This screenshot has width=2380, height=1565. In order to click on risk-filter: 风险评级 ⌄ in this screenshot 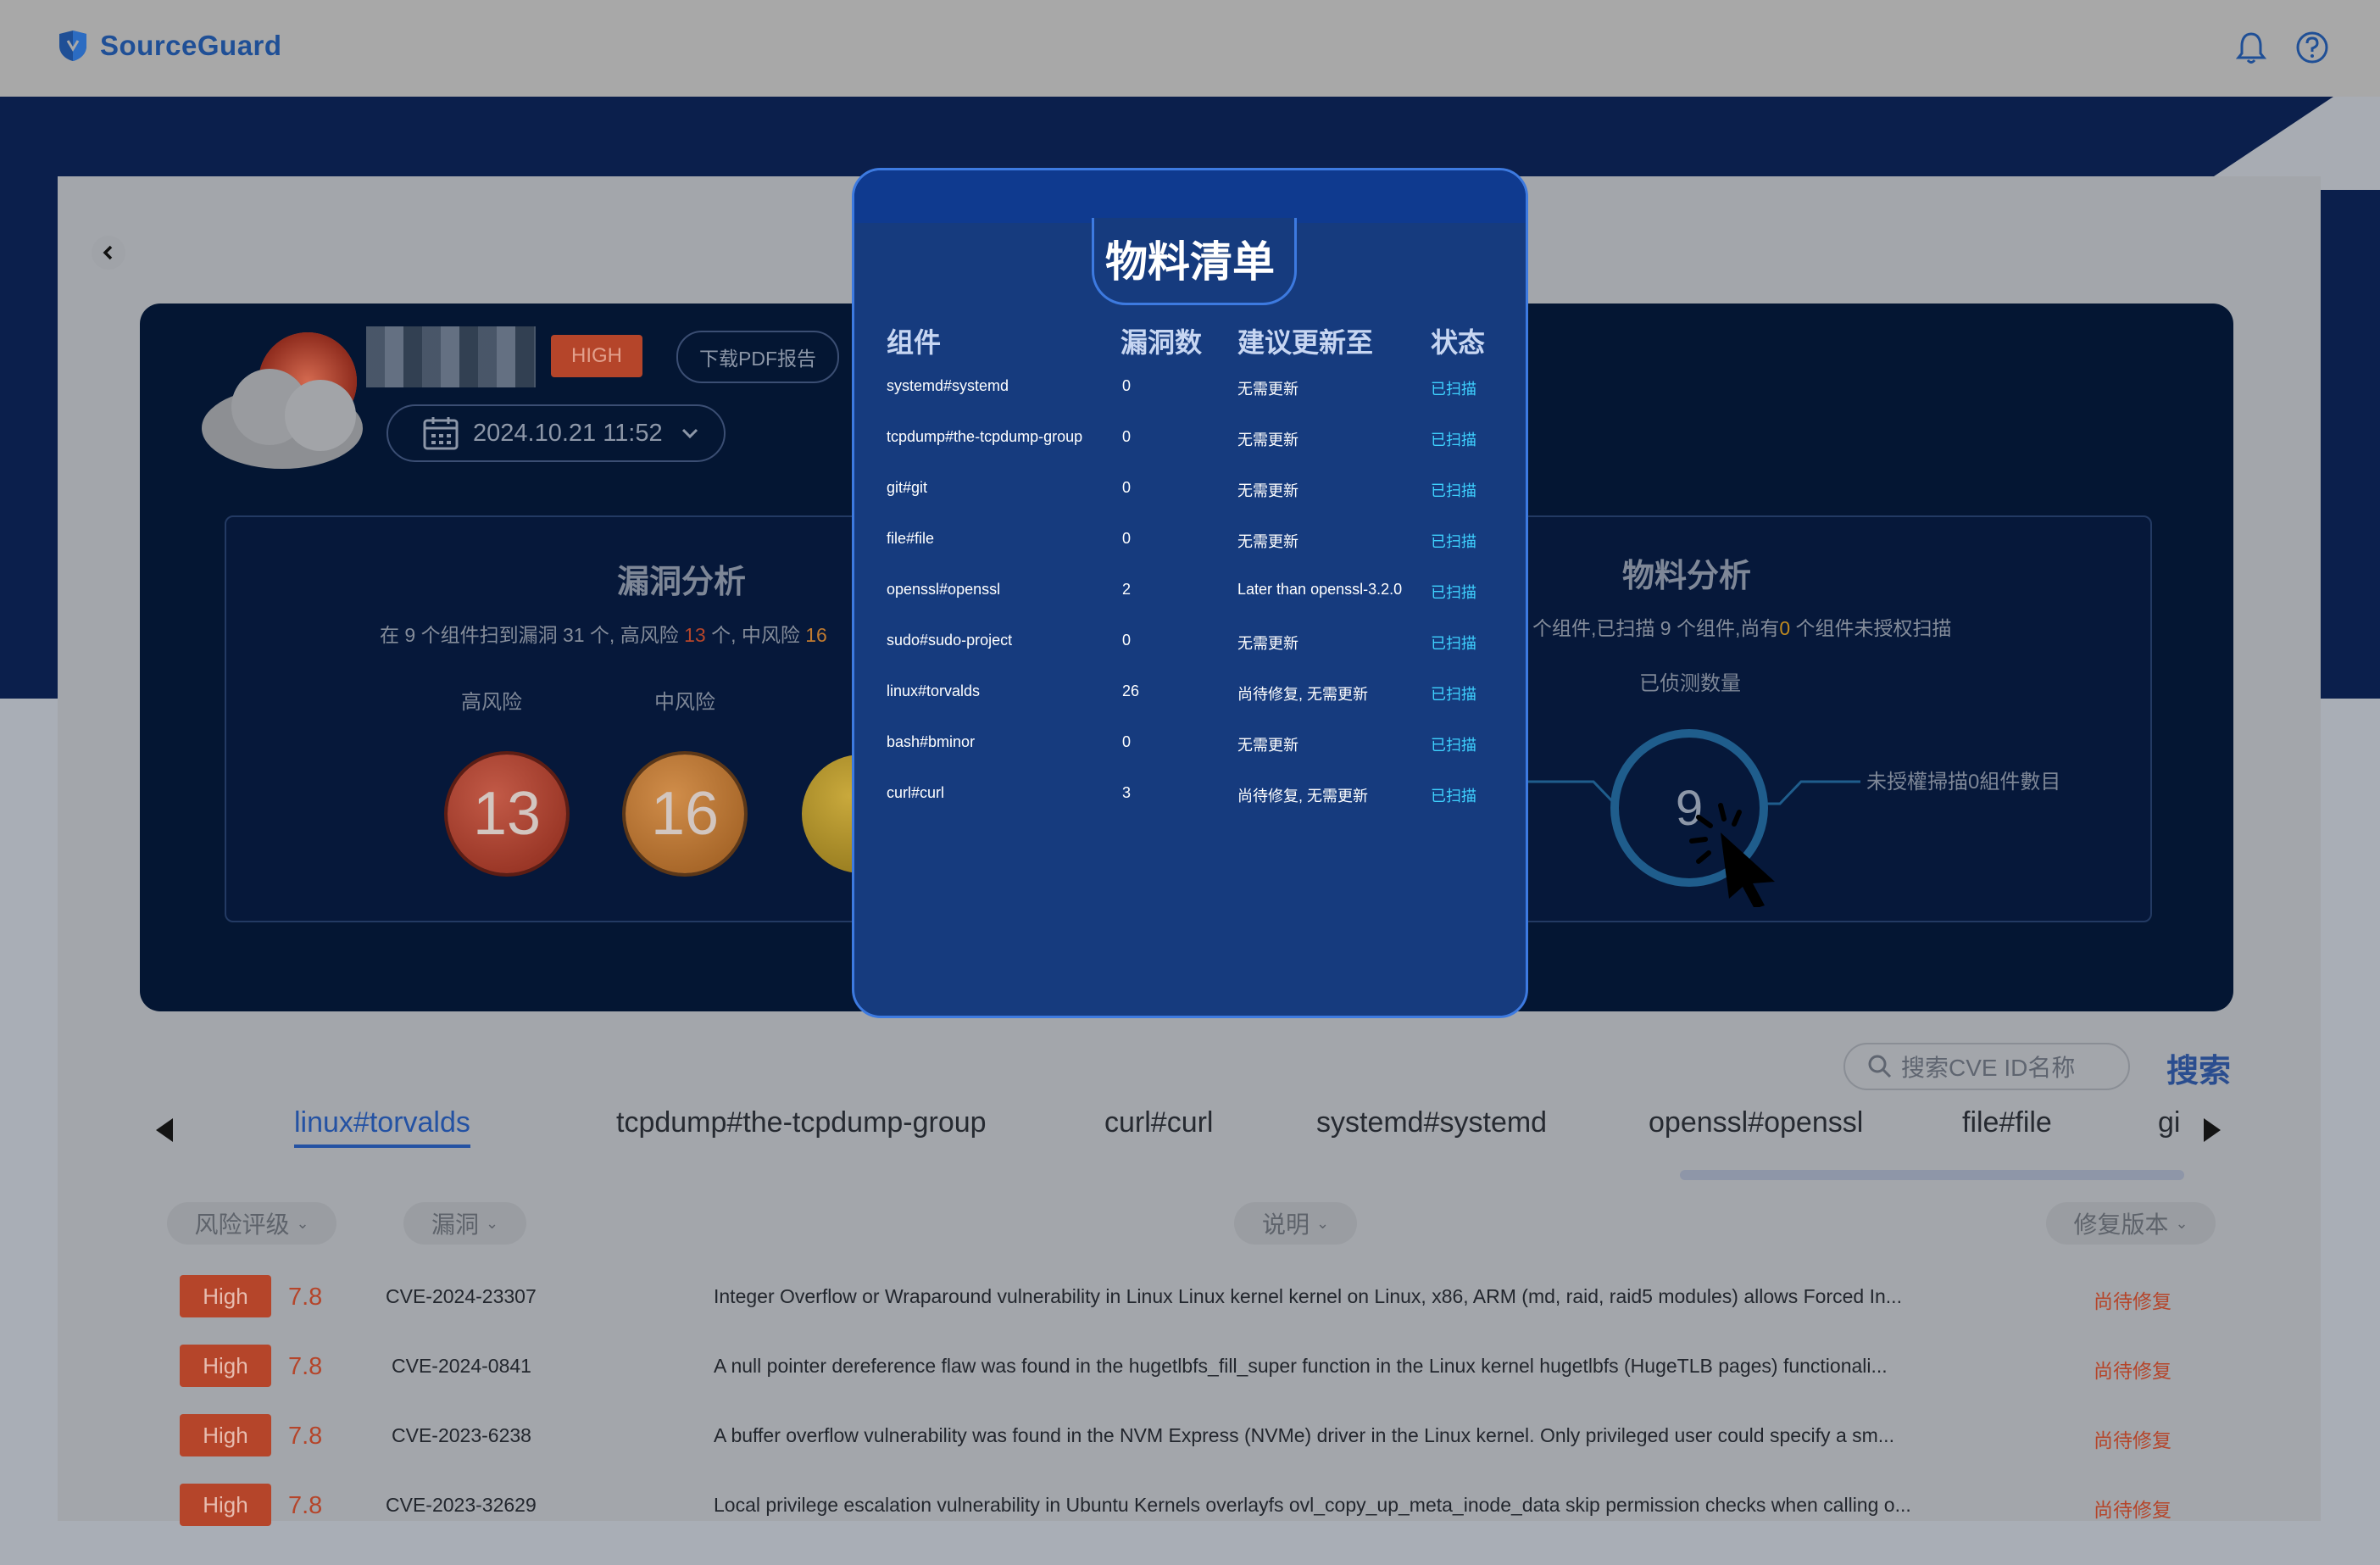, I will do `click(251, 1223)`.